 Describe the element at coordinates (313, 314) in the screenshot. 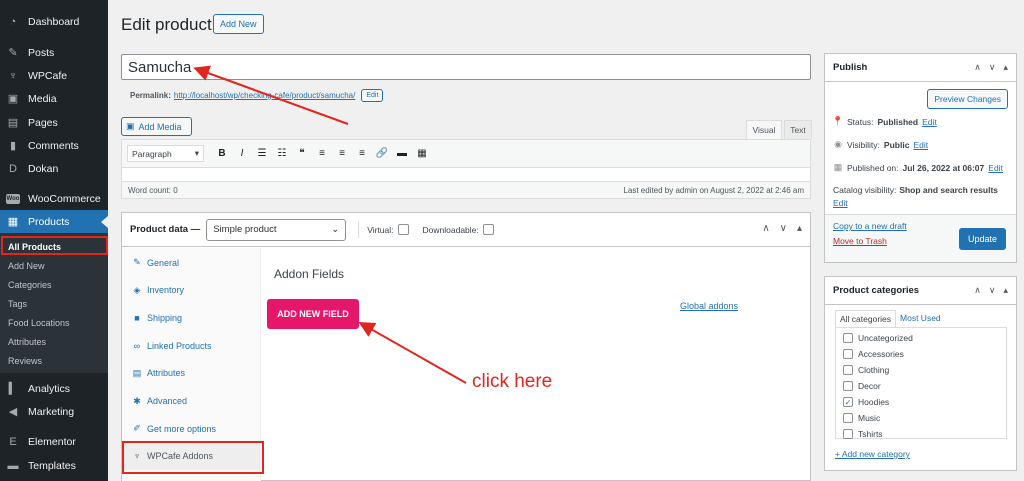

I see `add-new-field-button: ADD NEW FIELD` at that location.